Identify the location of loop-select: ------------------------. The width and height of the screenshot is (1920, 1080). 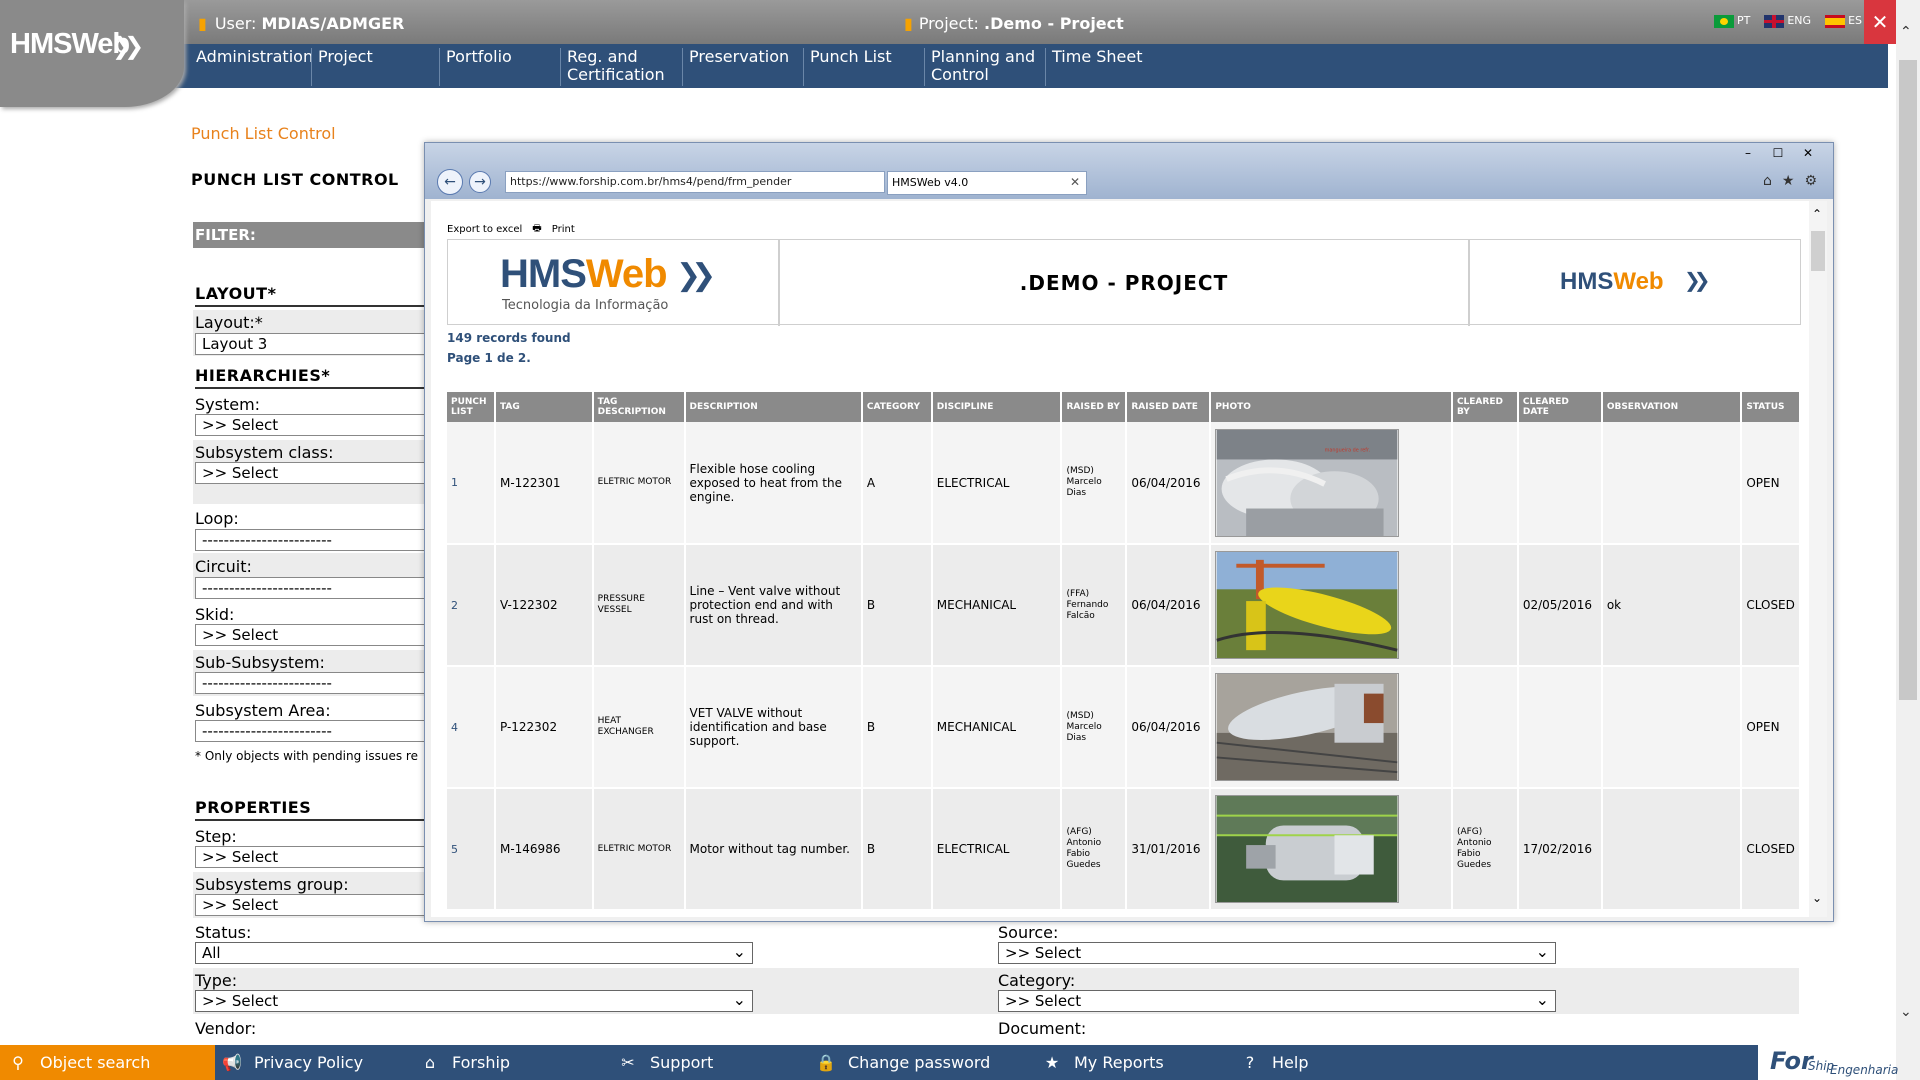
(320, 540).